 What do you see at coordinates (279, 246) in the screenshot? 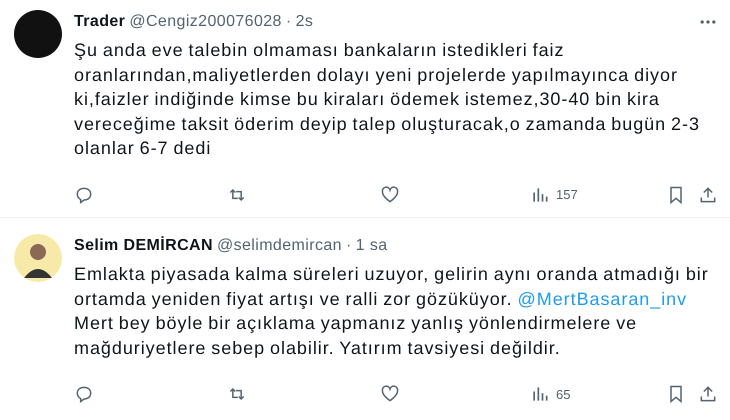
I see `author-handle: @selimdemircan` at bounding box center [279, 246].